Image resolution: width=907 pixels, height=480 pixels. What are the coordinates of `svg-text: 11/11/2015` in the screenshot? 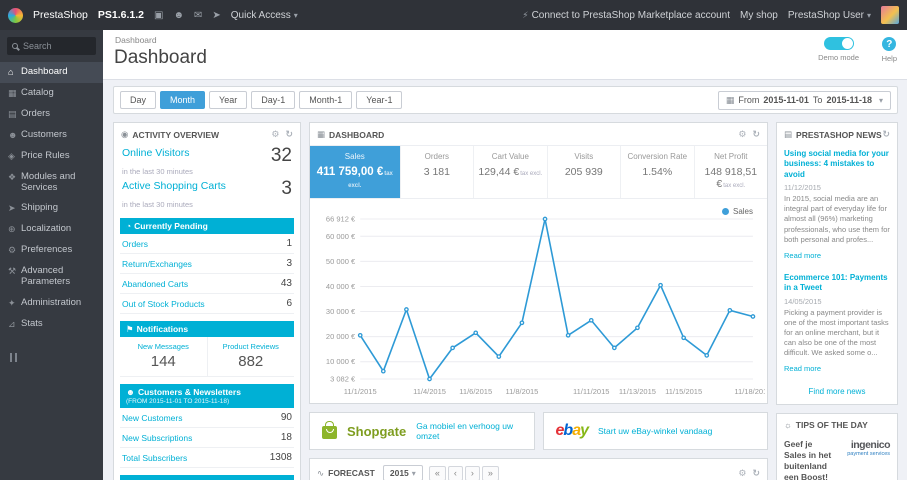 It's located at (591, 391).